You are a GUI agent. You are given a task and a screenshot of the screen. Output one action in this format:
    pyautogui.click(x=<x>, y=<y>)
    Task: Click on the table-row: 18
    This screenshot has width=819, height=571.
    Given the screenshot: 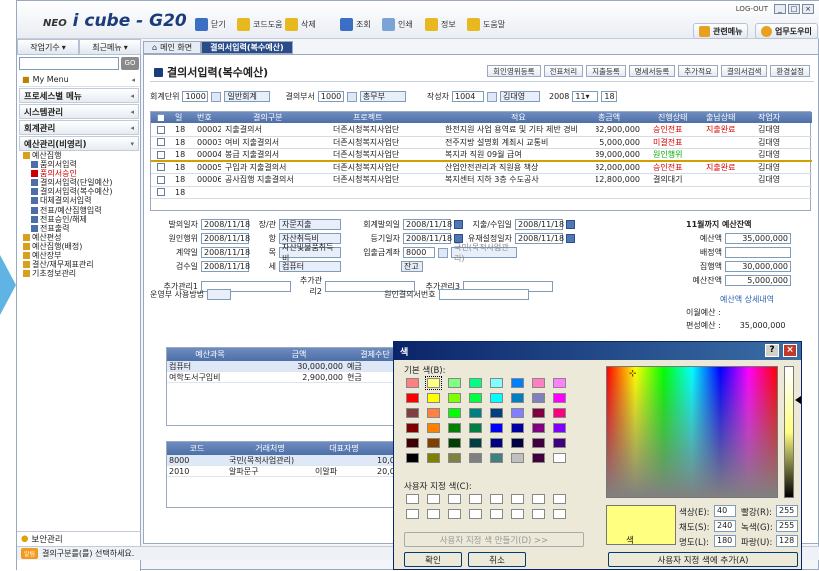 What is the action you would take?
    pyautogui.click(x=481, y=193)
    